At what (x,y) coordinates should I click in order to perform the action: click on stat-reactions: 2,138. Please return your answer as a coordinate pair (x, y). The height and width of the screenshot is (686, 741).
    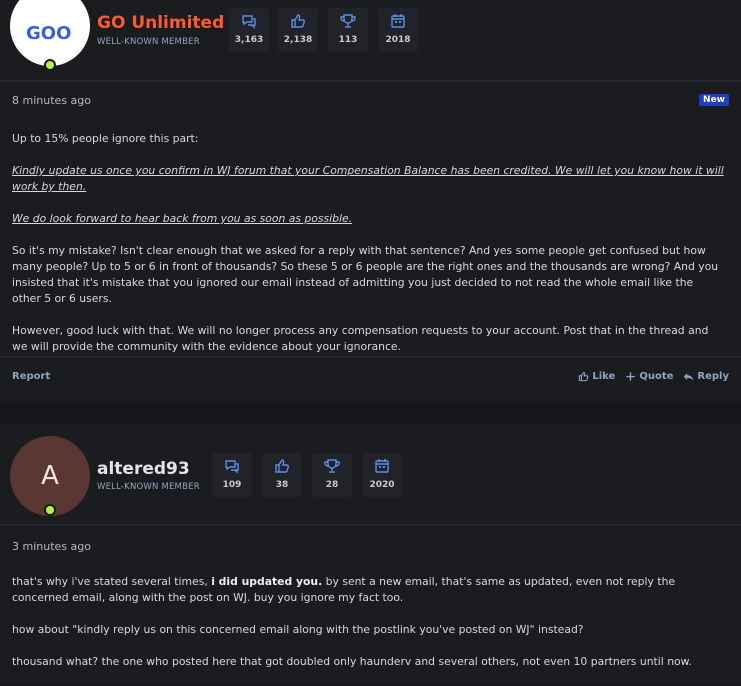
    Looking at the image, I should click on (298, 30).